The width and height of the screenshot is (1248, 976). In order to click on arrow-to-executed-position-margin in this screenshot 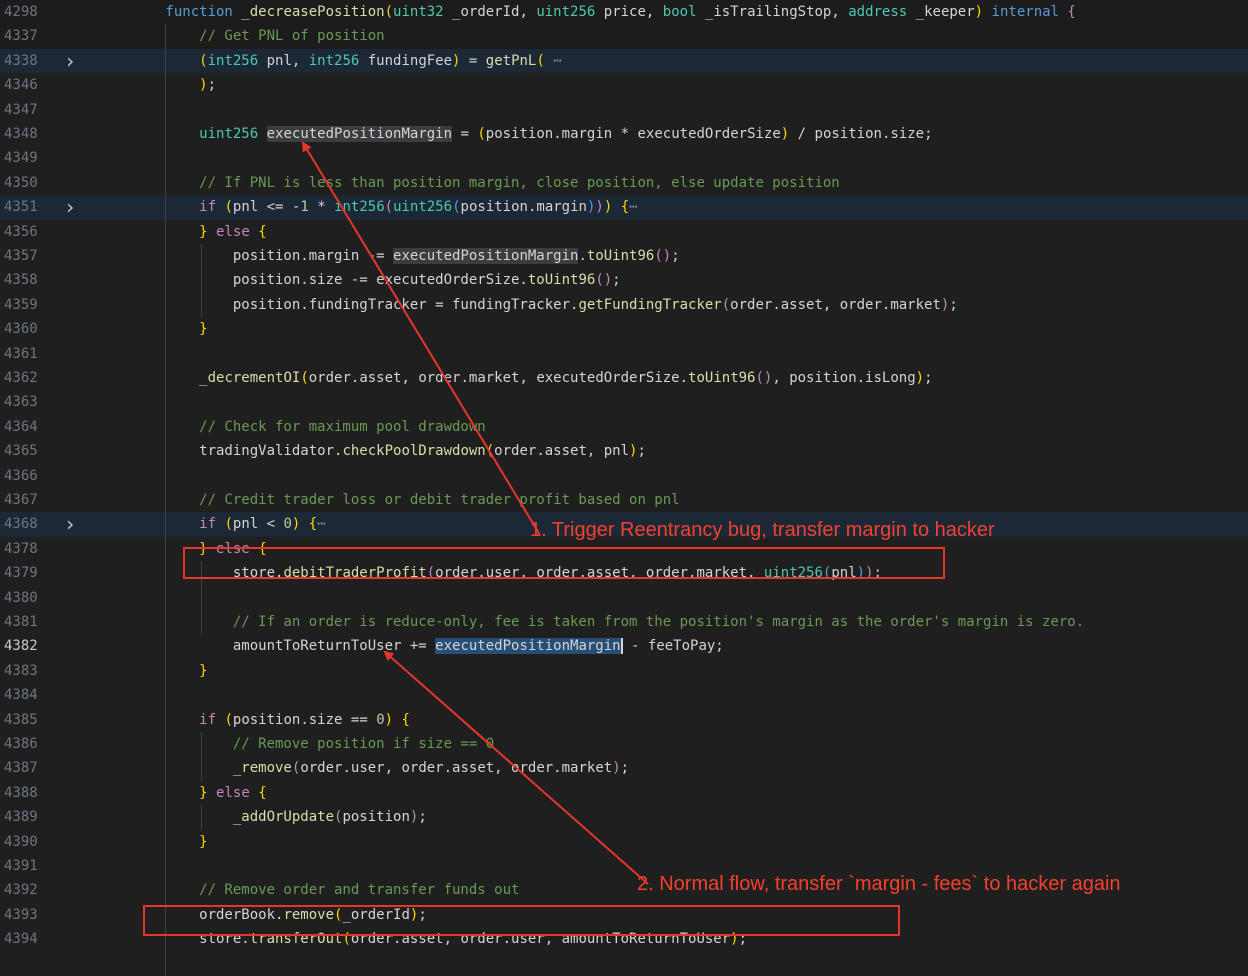, I will do `click(421, 338)`.